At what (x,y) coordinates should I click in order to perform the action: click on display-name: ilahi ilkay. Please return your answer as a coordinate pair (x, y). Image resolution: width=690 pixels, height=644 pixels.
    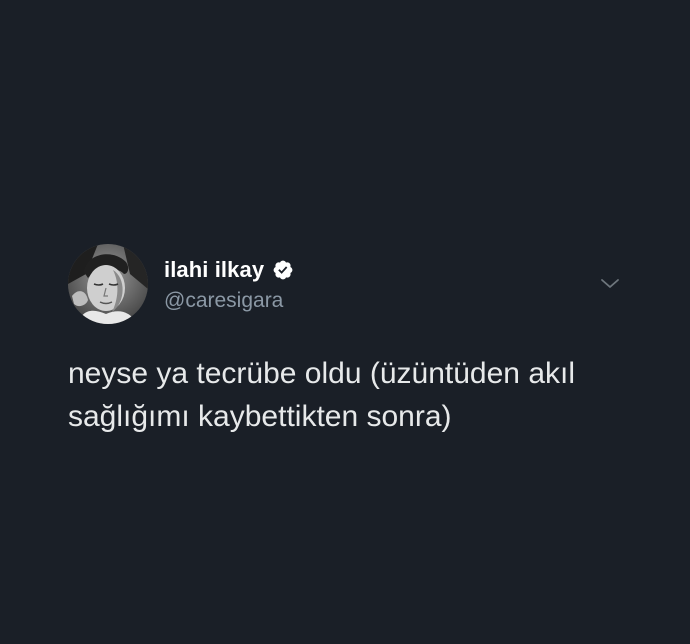
    Looking at the image, I should click on (214, 270).